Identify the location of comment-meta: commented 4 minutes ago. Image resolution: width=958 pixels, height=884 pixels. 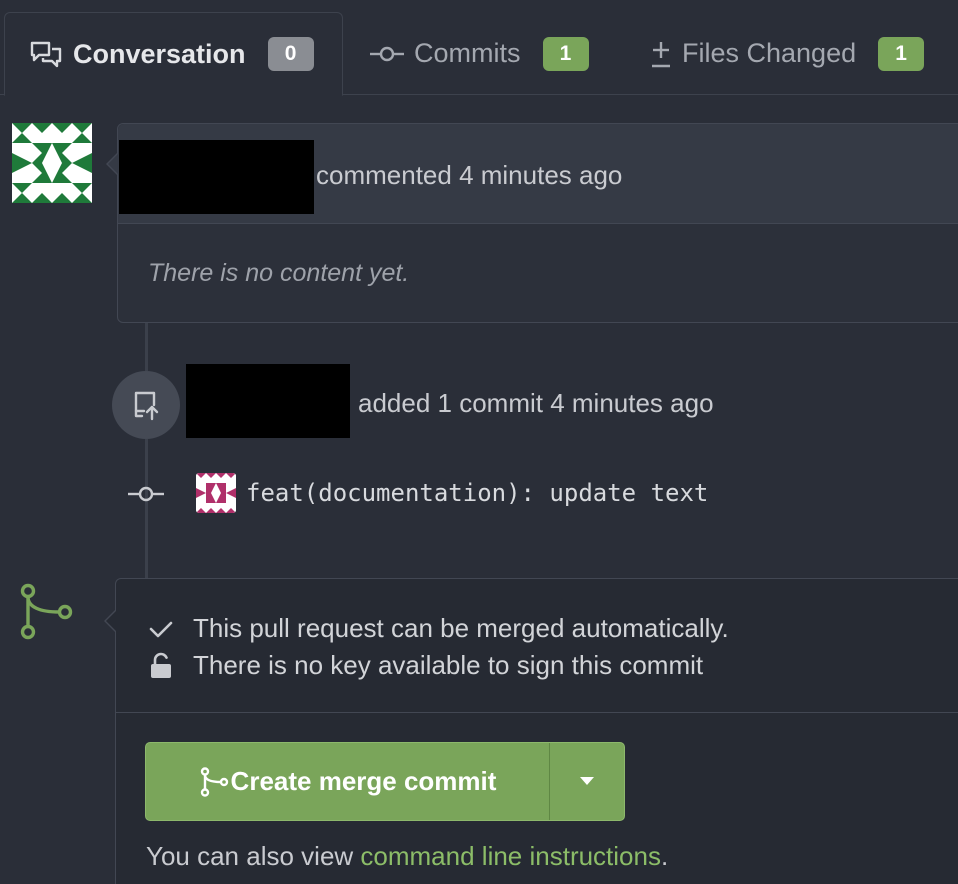
(469, 175).